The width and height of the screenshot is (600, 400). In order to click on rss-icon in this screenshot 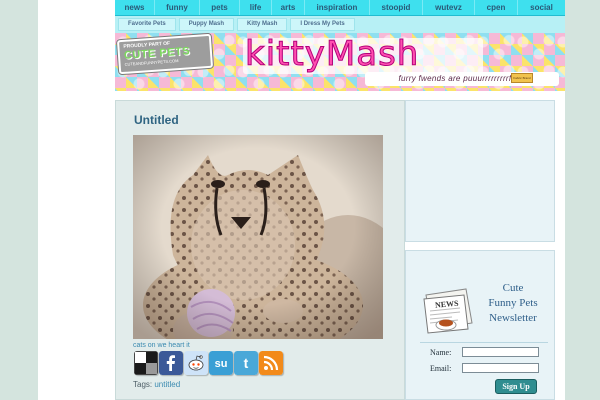, I will do `click(271, 363)`.